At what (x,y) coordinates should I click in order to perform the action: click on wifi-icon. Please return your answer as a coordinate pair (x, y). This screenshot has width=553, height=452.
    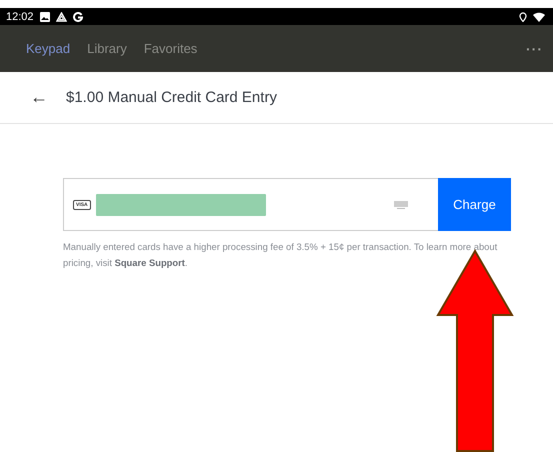
    Looking at the image, I should click on (539, 17).